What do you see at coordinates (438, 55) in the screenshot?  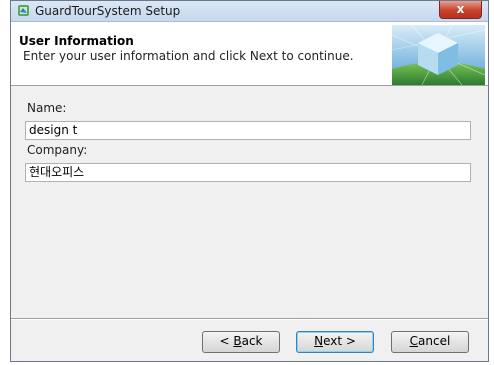 I see `cube-globe-banner` at bounding box center [438, 55].